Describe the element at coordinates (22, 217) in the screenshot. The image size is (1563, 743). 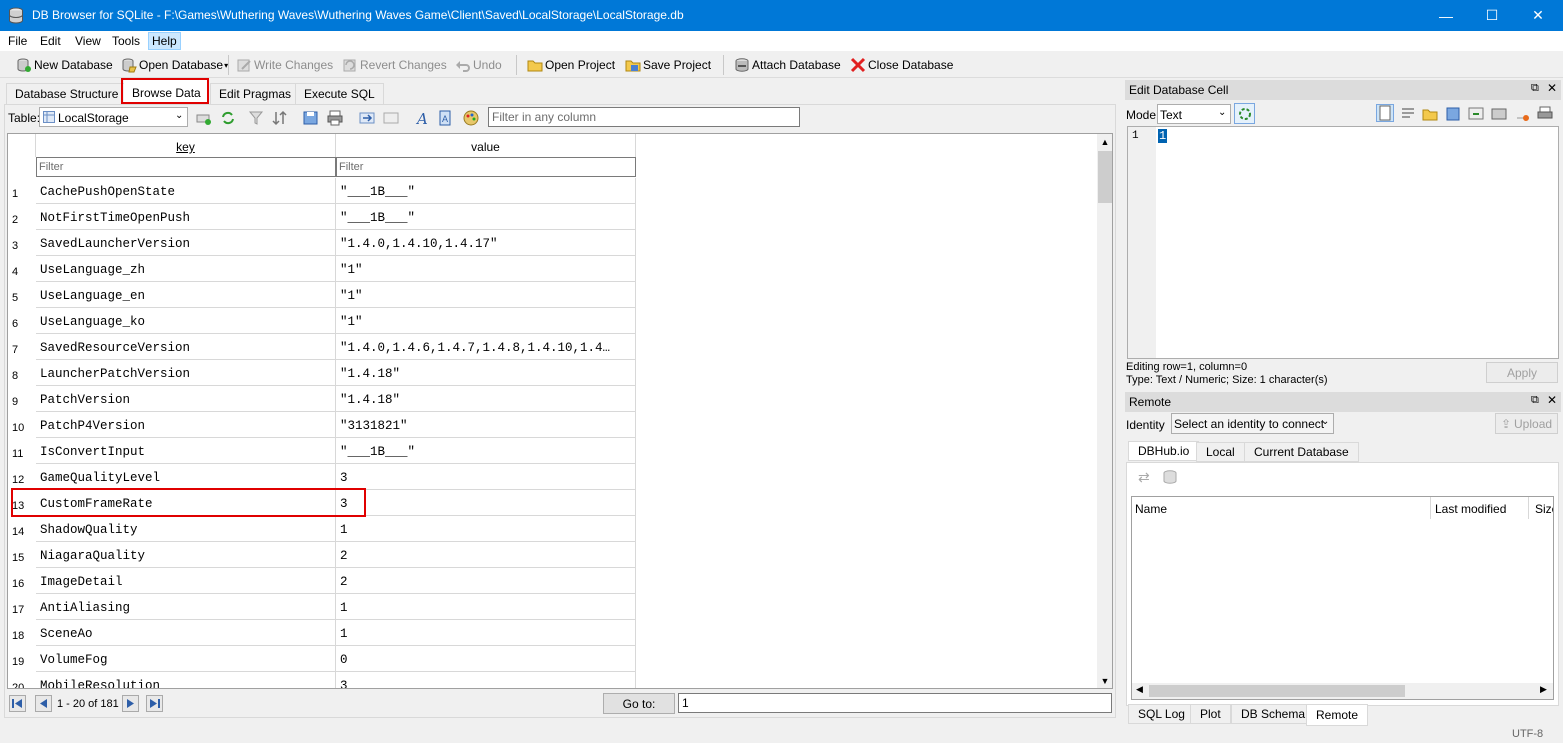
I see `row-number: 2` at that location.